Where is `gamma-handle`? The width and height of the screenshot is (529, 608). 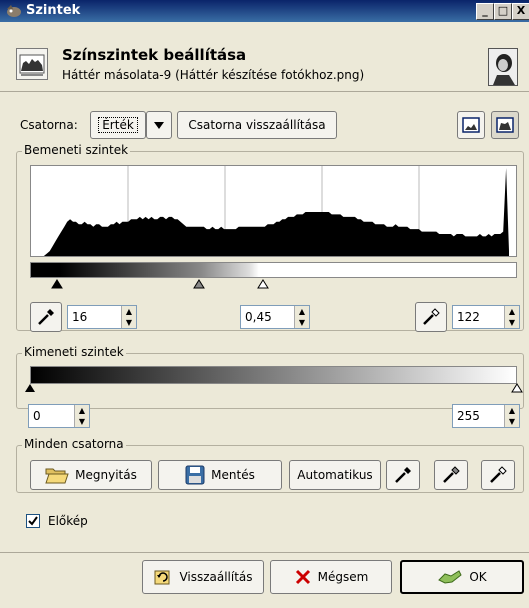 gamma-handle is located at coordinates (199, 284).